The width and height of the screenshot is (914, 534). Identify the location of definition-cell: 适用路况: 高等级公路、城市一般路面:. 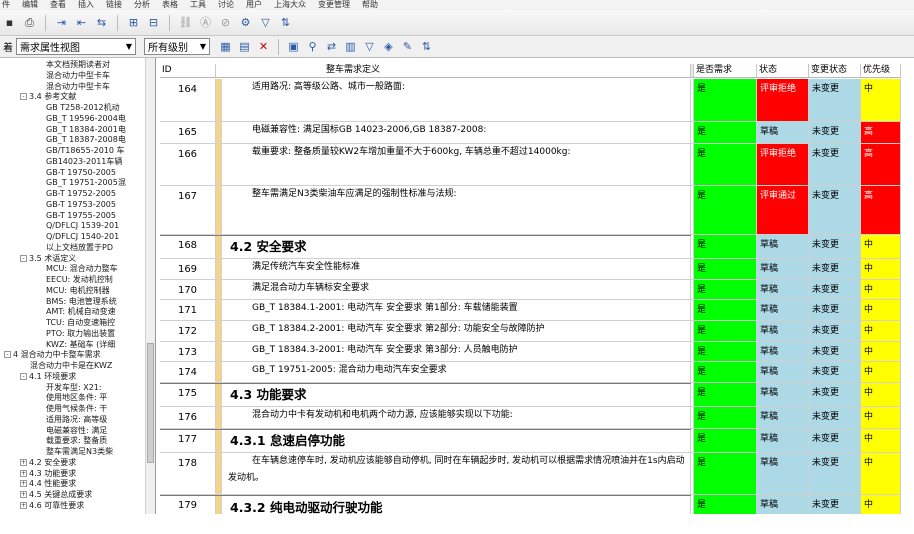
(456, 100).